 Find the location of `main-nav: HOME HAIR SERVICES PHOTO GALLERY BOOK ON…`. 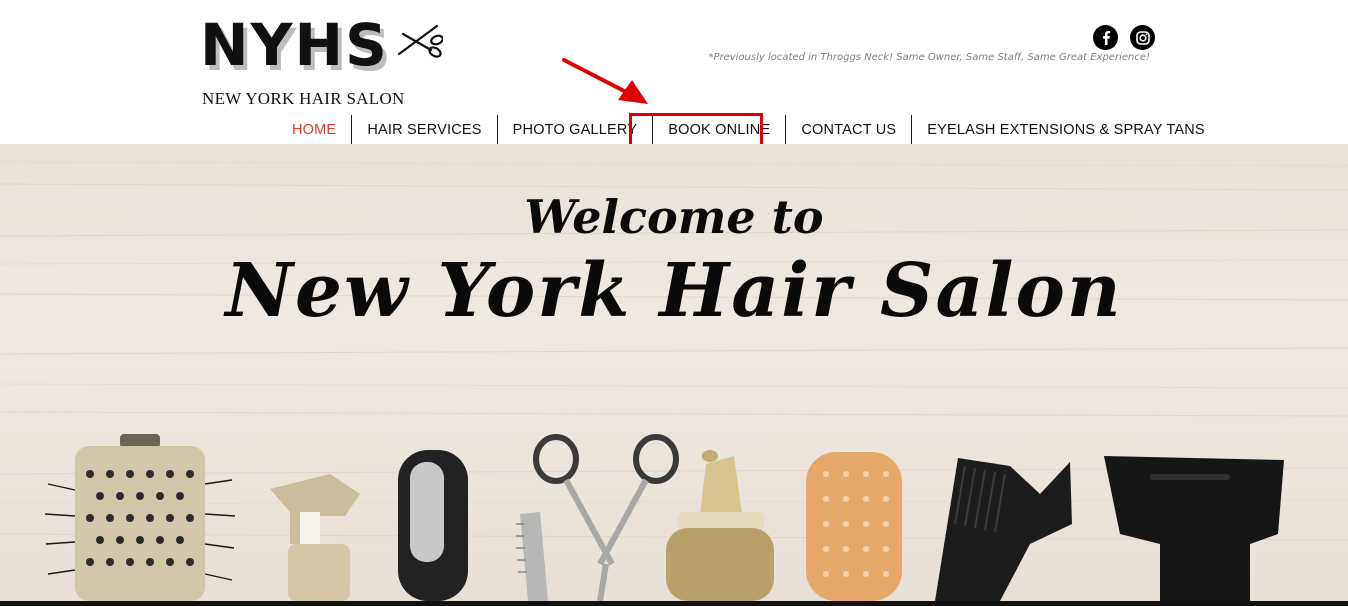

main-nav: HOME HAIR SERVICES PHOTO GALLERY BOOK ON… is located at coordinates (748, 129).